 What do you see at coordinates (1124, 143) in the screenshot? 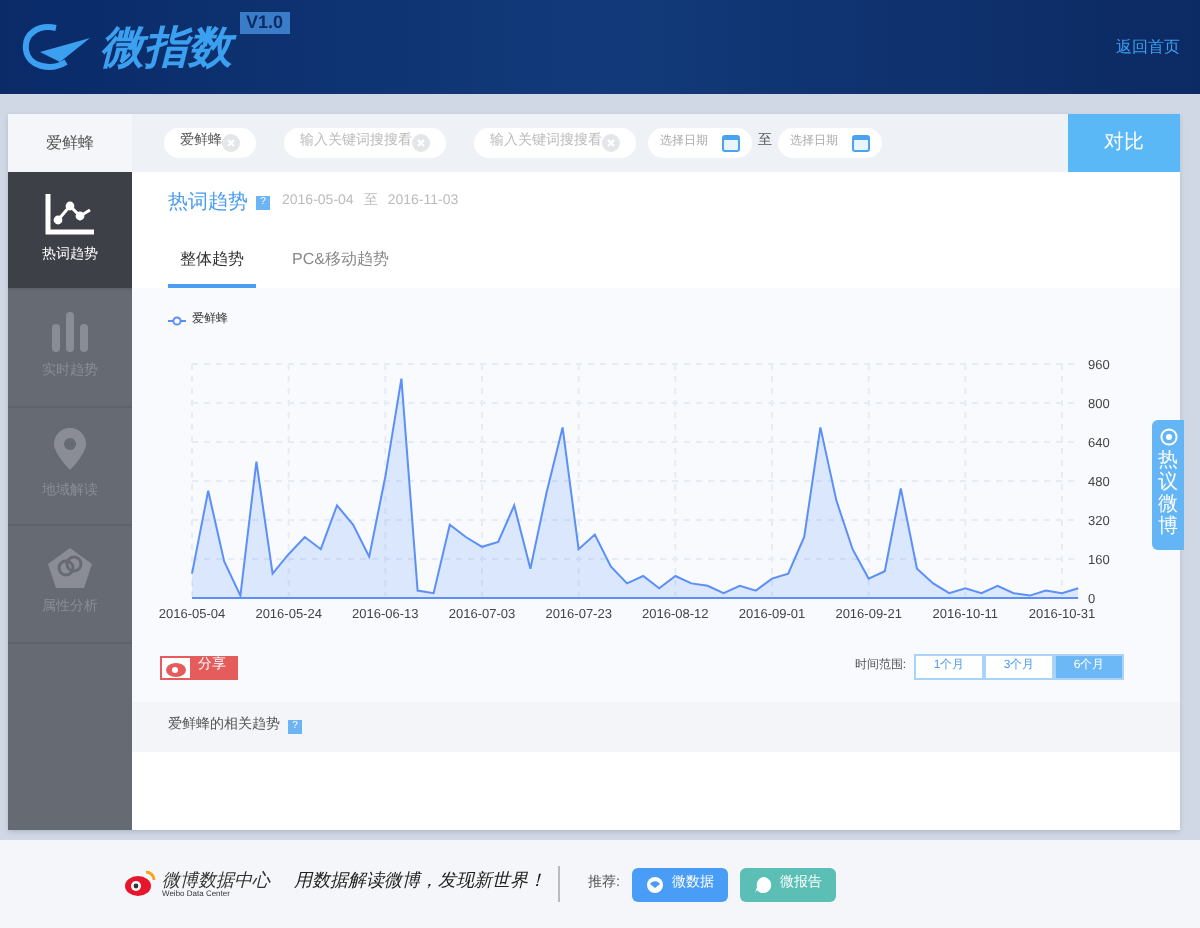
I see `compare-button: 对比` at bounding box center [1124, 143].